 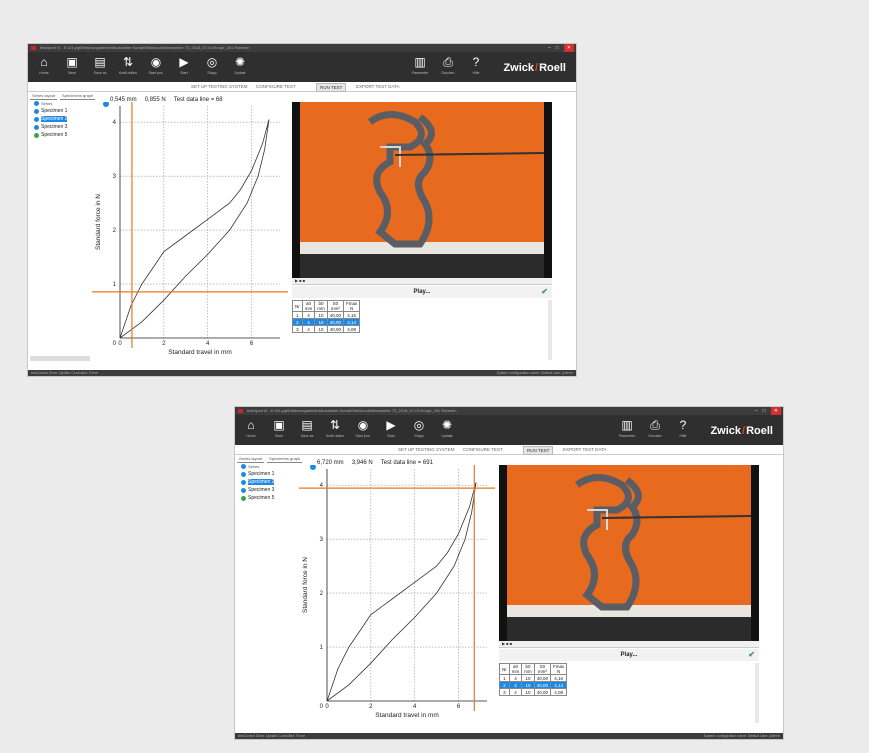 What do you see at coordinates (683, 436) in the screenshot?
I see `toolbar-button-label: Hilfe` at bounding box center [683, 436].